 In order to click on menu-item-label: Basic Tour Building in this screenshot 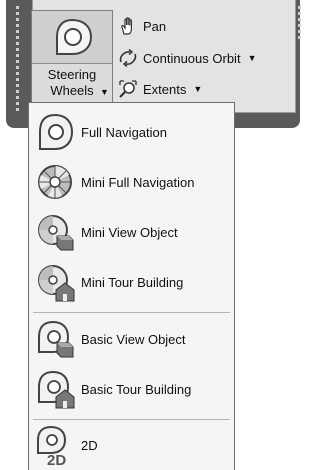, I will do `click(136, 389)`.